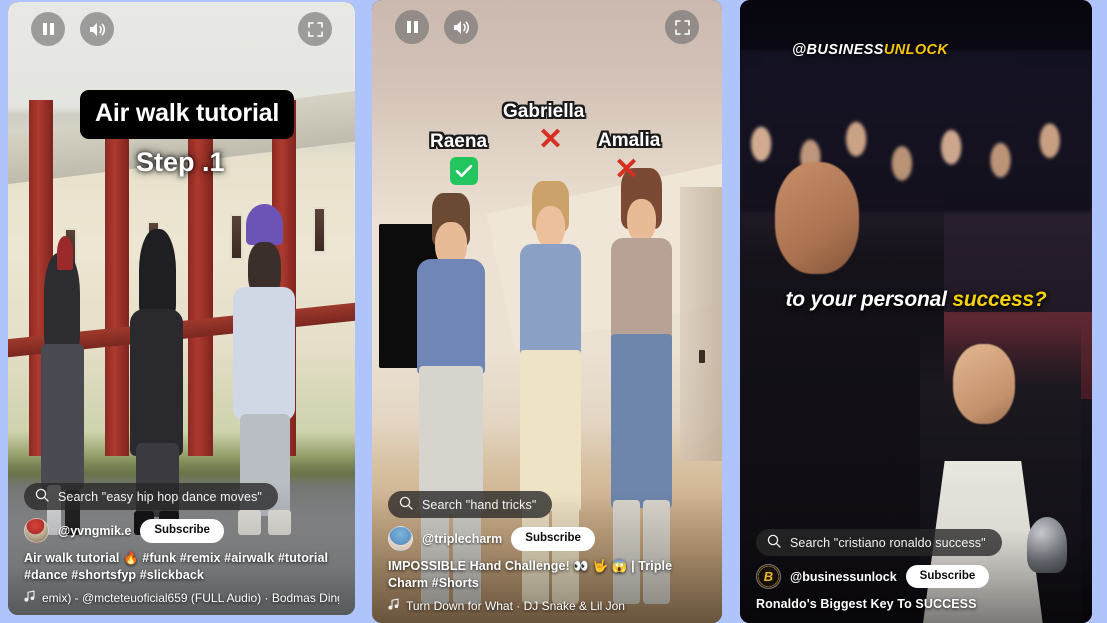 This screenshot has height=623, width=1107. I want to click on name-tag-amalia: Amalia, so click(629, 140).